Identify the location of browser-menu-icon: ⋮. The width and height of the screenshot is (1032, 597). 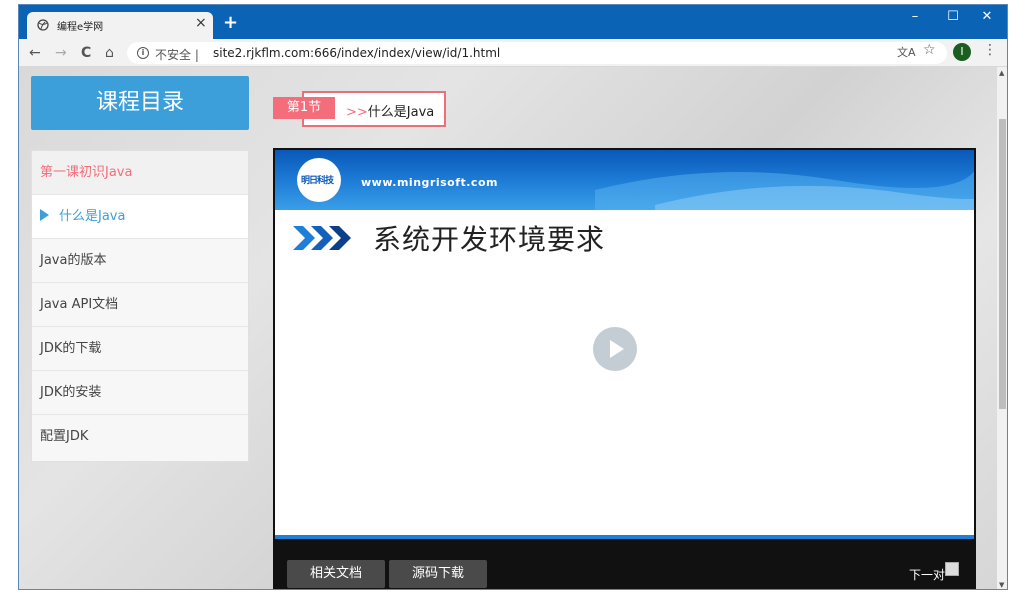
(990, 50).